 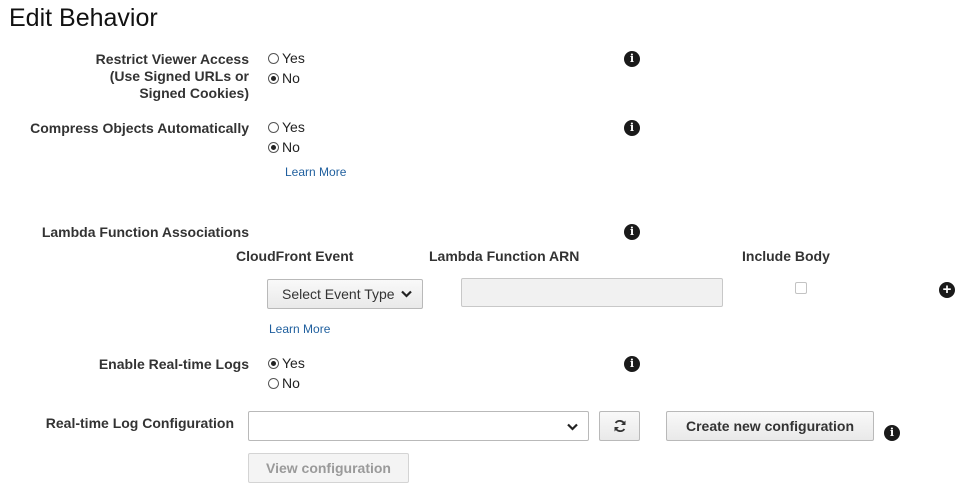 I want to click on include-body-checkbox, so click(x=801, y=288).